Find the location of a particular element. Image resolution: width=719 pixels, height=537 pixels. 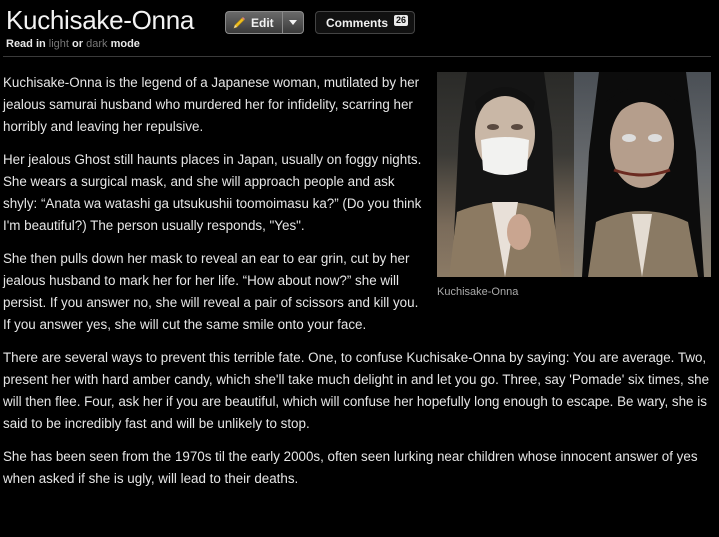

comments-label: Comments is located at coordinates (357, 22).